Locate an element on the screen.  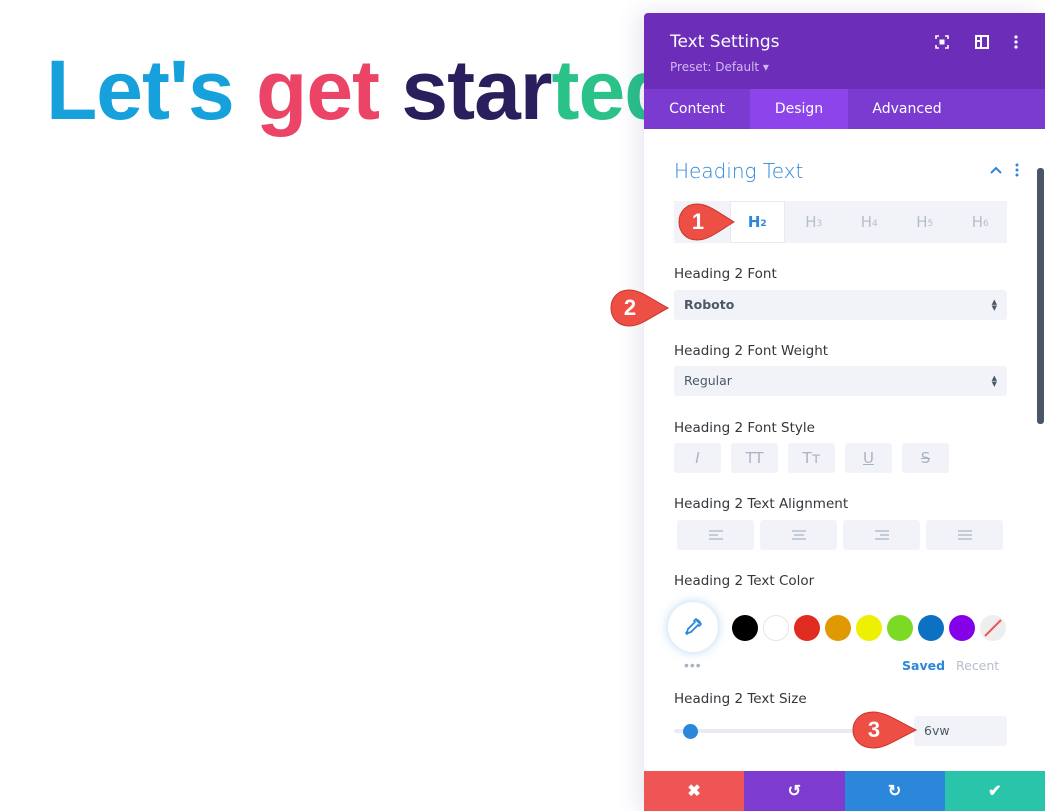
swatch-none is located at coordinates (993, 628).